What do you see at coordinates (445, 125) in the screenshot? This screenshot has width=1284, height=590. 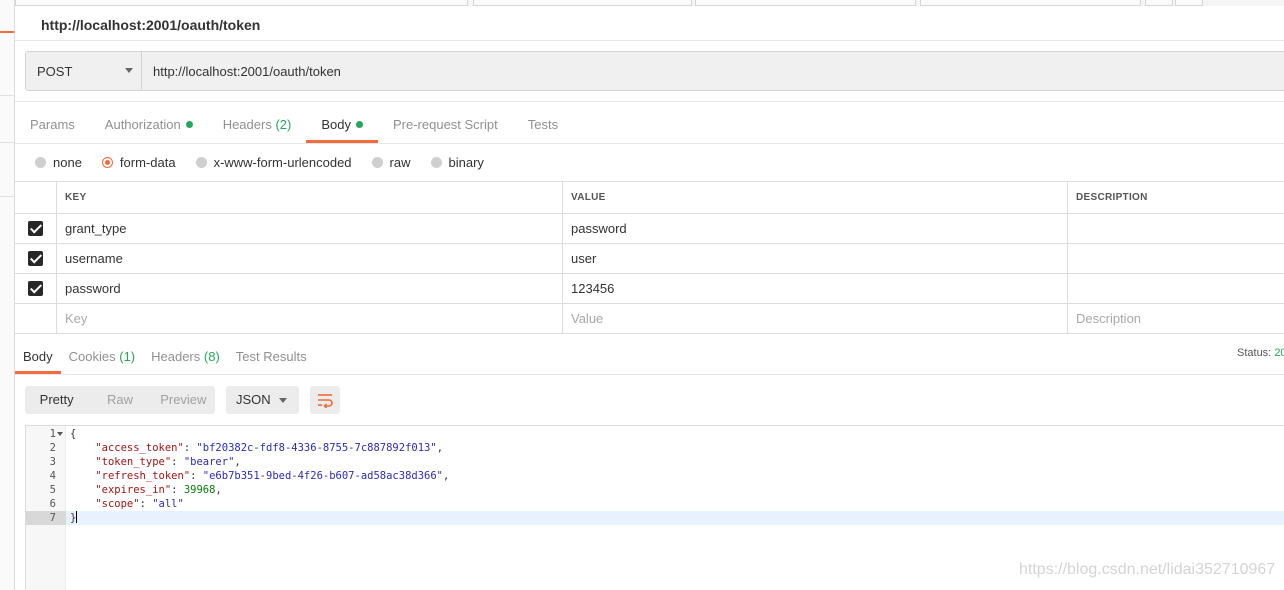 I see `tab-pre-request-script: Pre-request Script` at bounding box center [445, 125].